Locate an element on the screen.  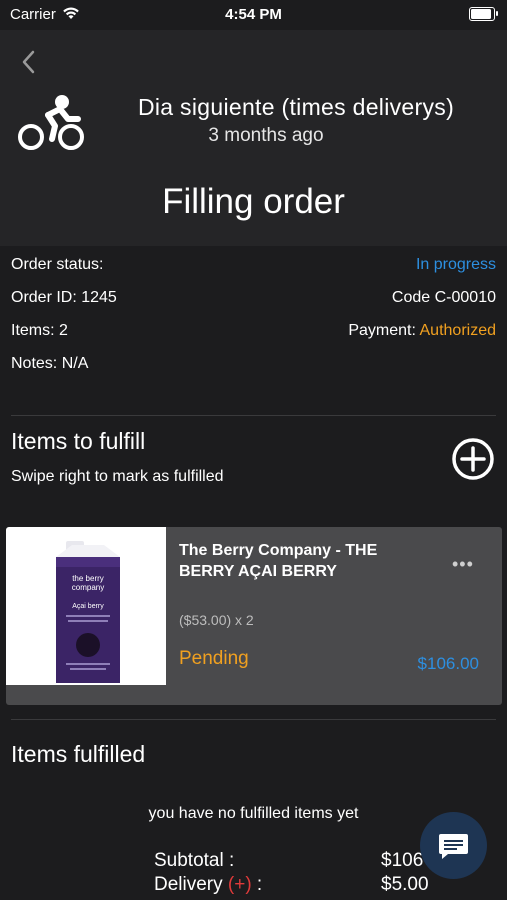
chat-icon is located at coordinates (453, 846).